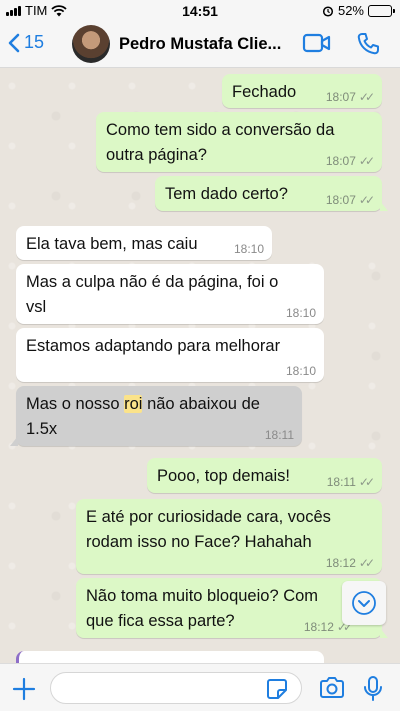 The image size is (400, 711). What do you see at coordinates (226, 194) in the screenshot?
I see `message-text: Tem dado certo?` at bounding box center [226, 194].